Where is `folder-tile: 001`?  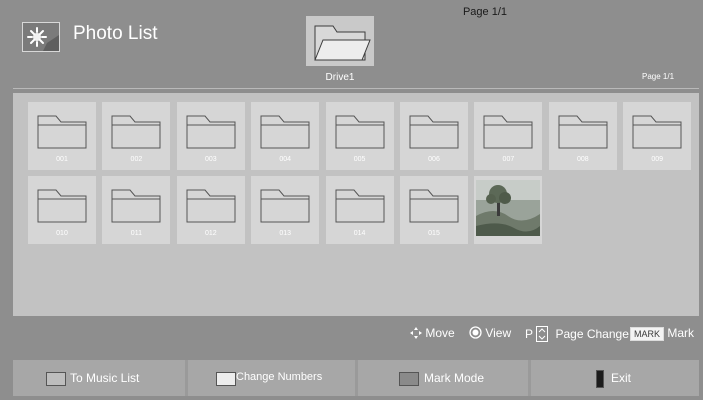
folder-tile: 001 is located at coordinates (62, 136).